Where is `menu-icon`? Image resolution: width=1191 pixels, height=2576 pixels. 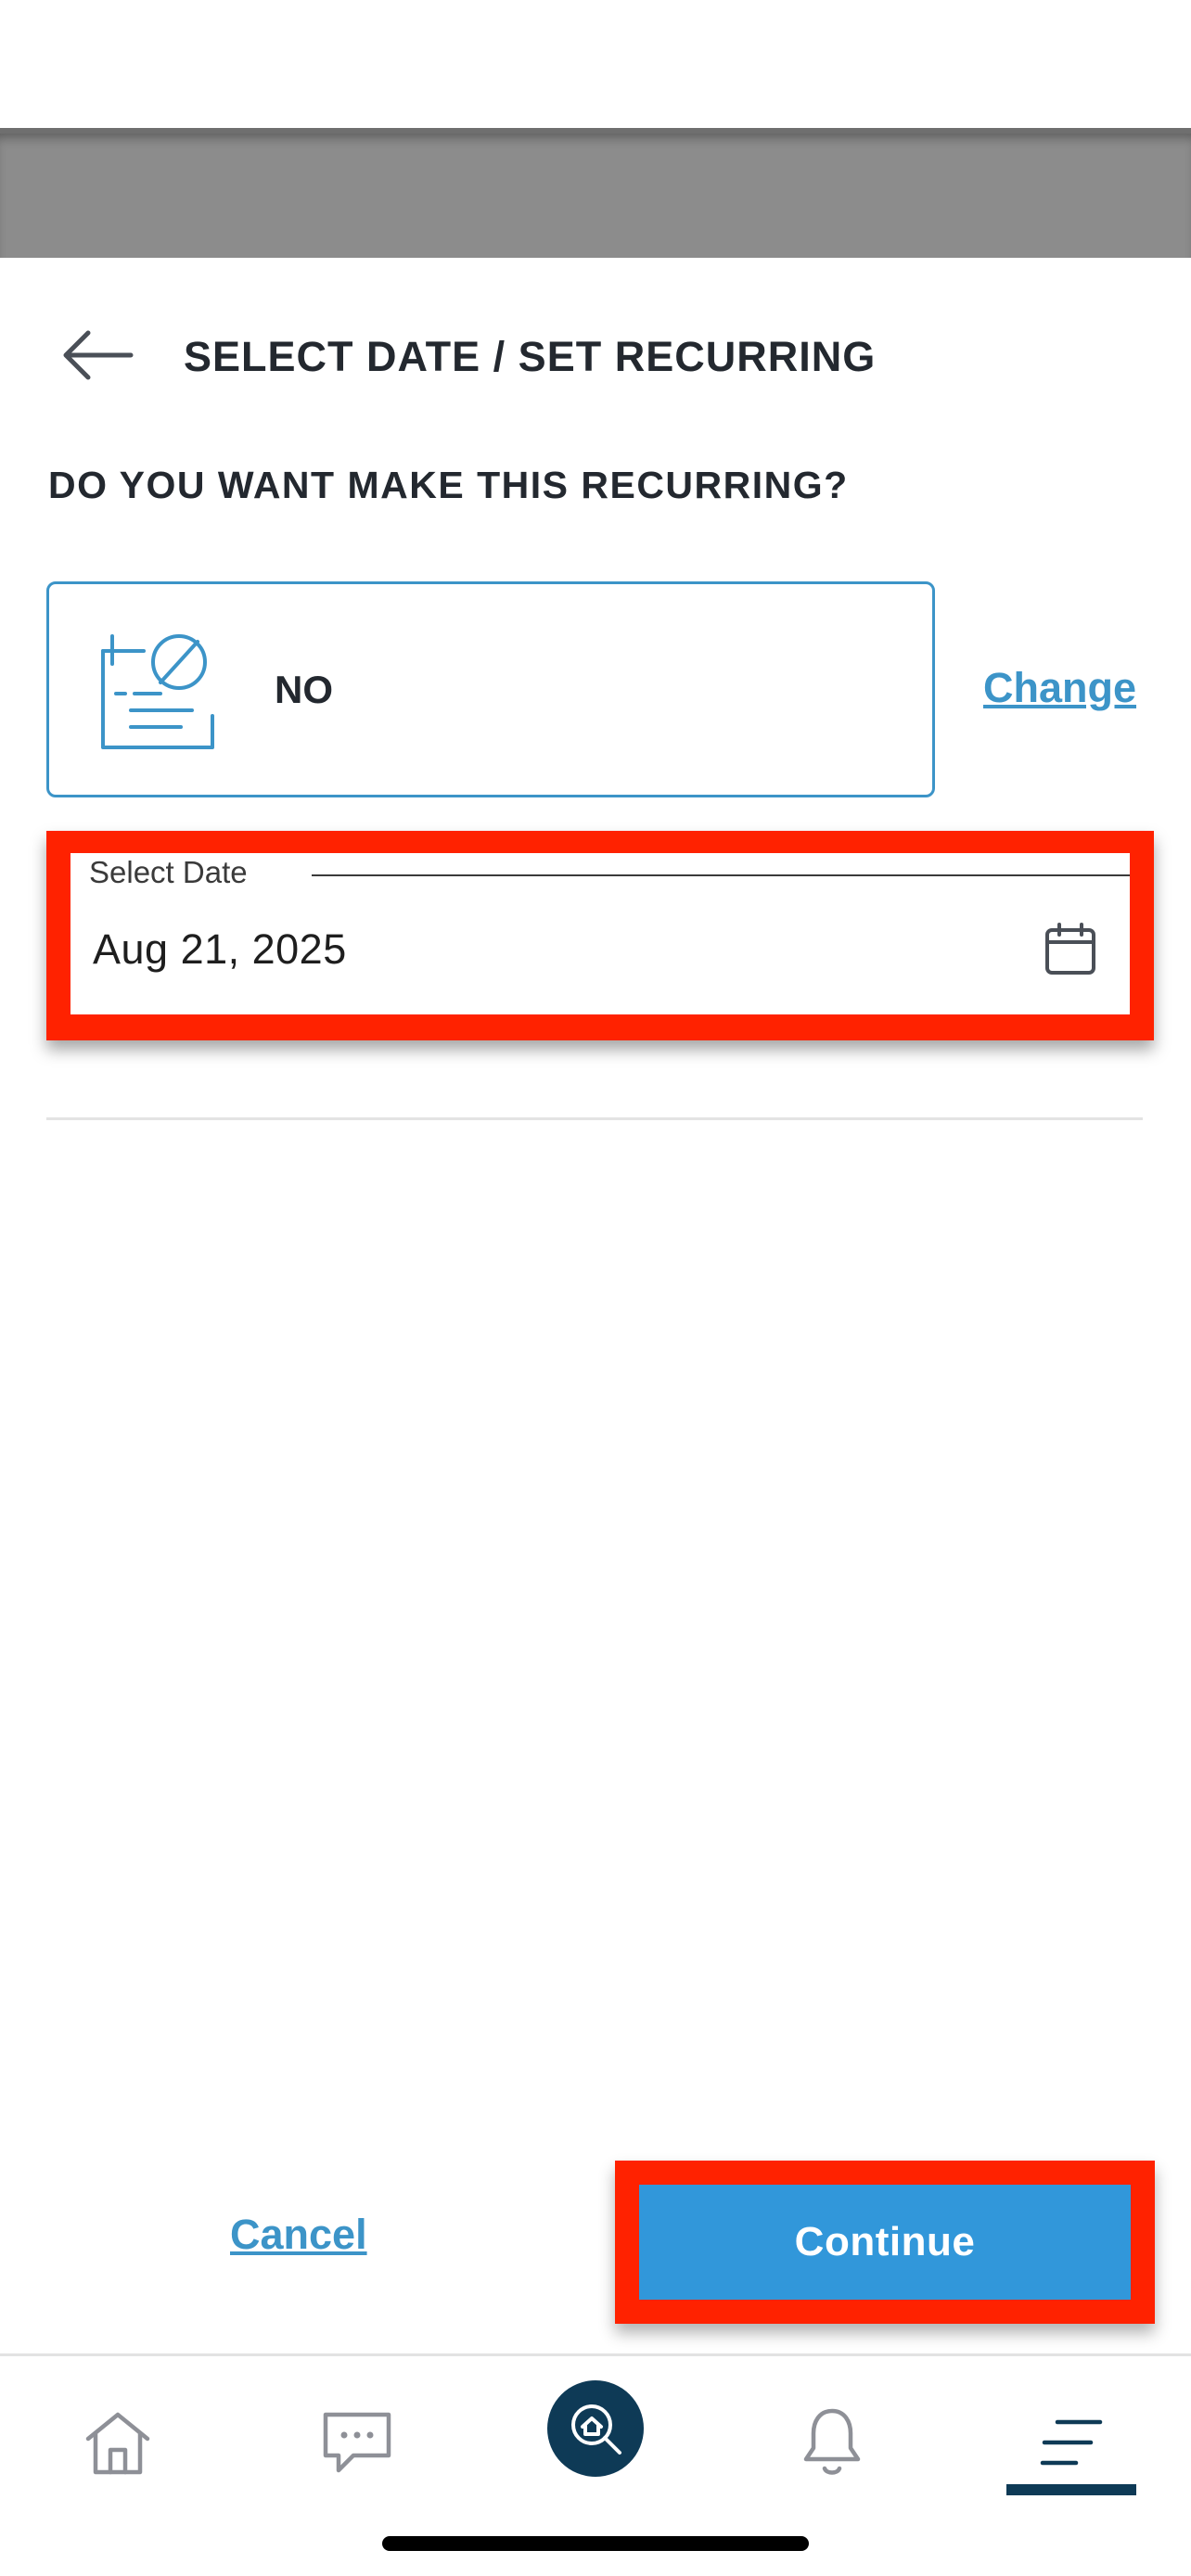 menu-icon is located at coordinates (1071, 2442).